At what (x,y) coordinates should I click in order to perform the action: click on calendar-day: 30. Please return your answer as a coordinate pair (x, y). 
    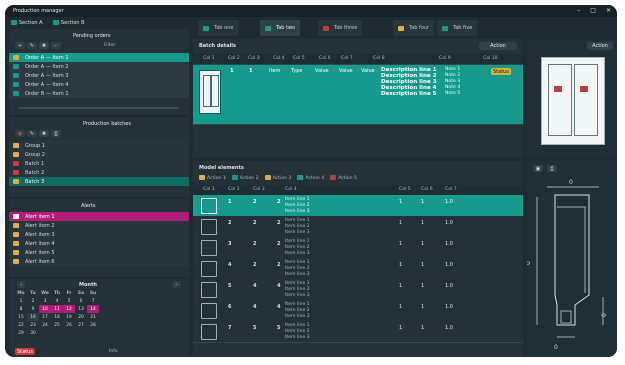
    Looking at the image, I should click on (33, 333).